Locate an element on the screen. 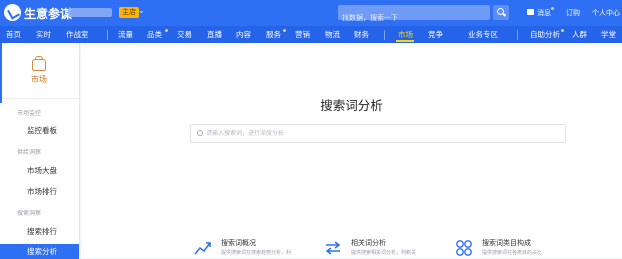 This screenshot has height=259, width=622. card-title: 搜索词概况 is located at coordinates (238, 243).